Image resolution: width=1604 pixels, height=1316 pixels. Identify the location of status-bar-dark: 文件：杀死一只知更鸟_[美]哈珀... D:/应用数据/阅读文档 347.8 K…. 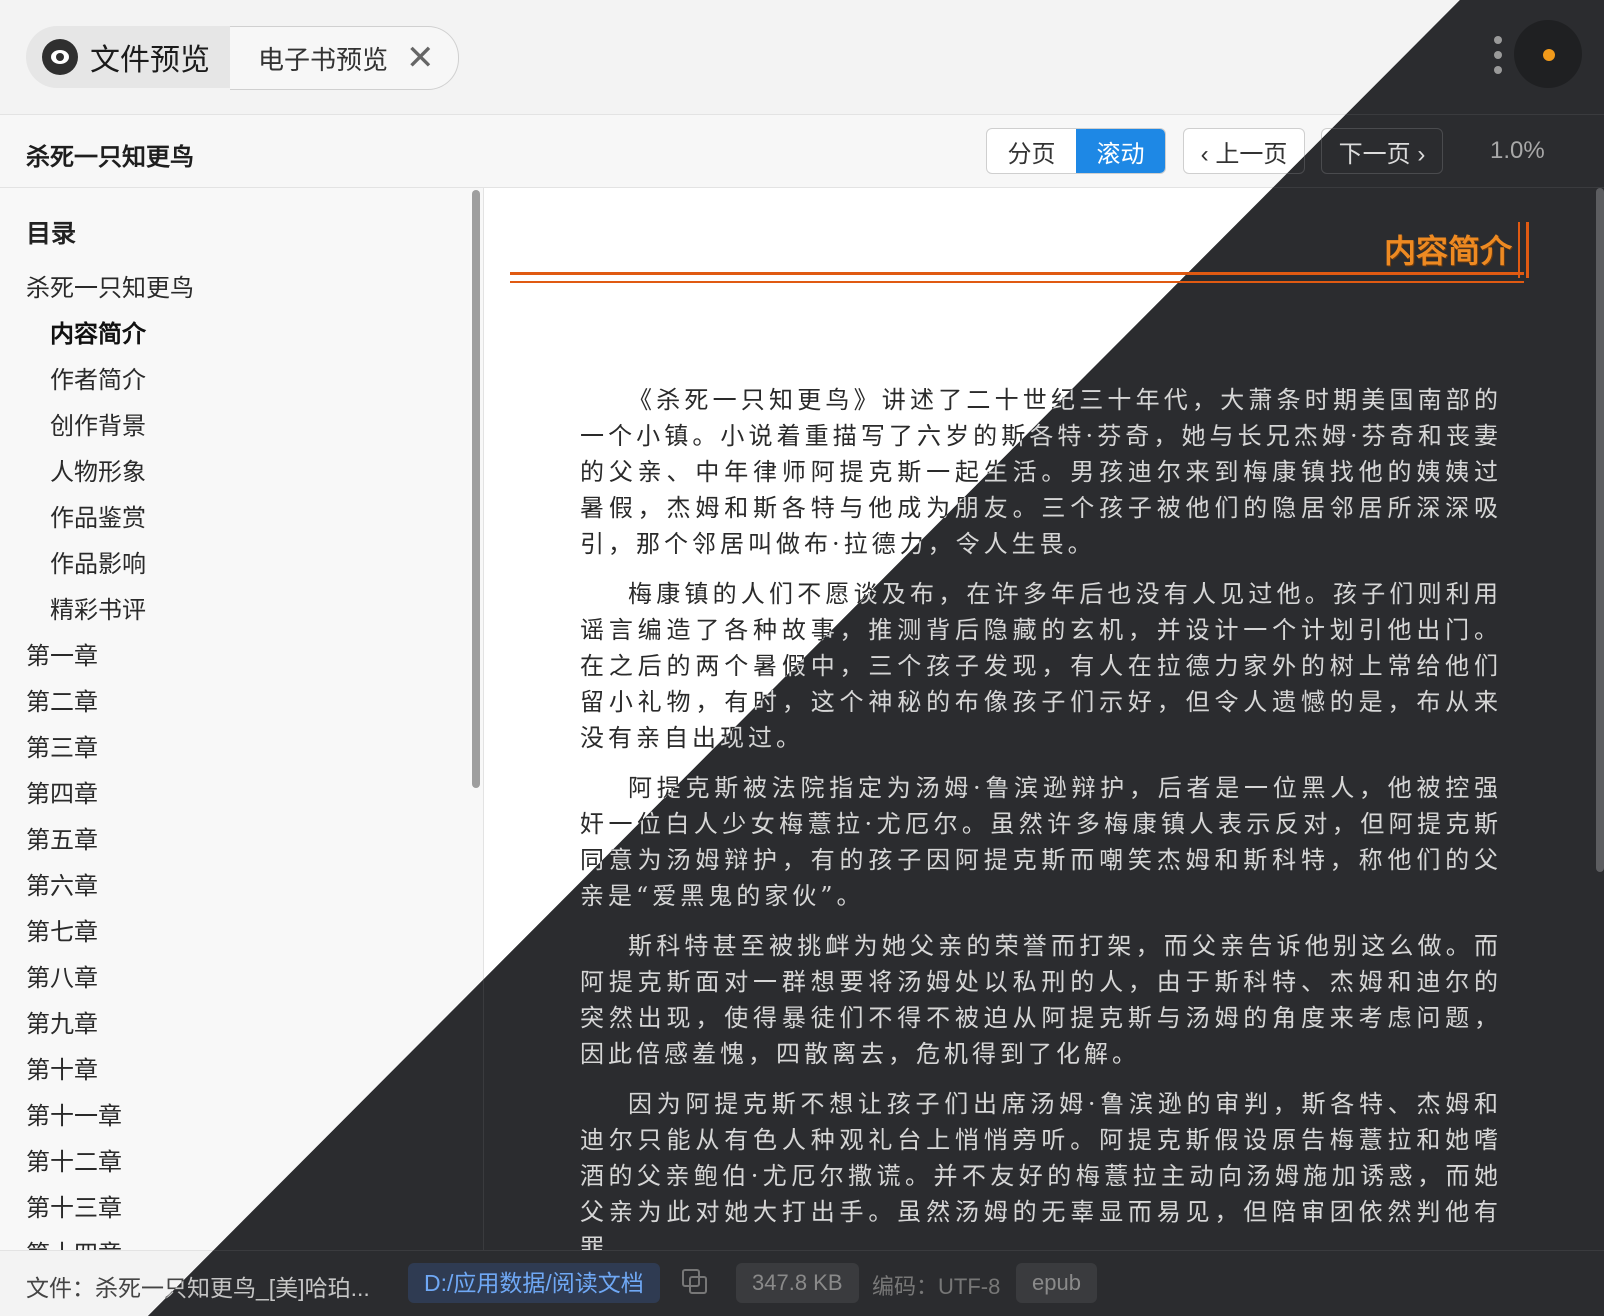
(876, 1283).